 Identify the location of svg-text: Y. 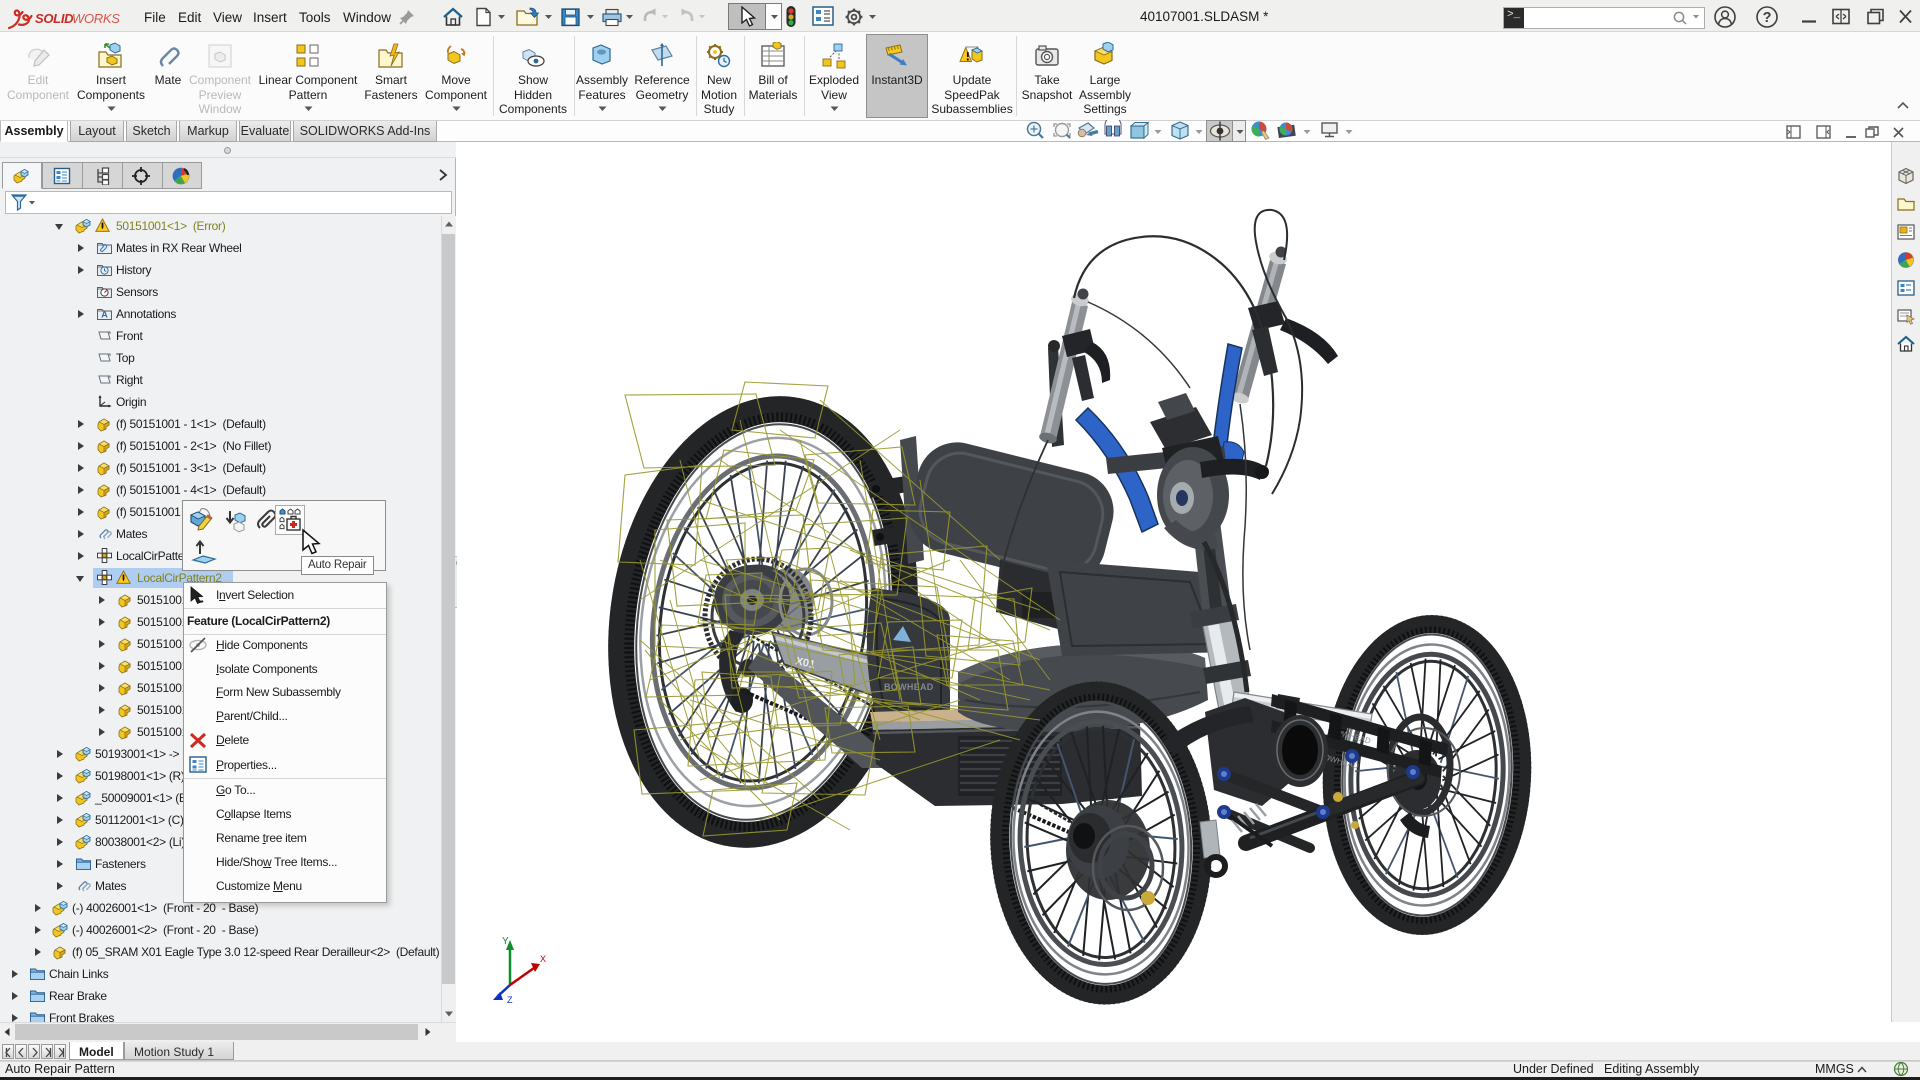
(505, 941).